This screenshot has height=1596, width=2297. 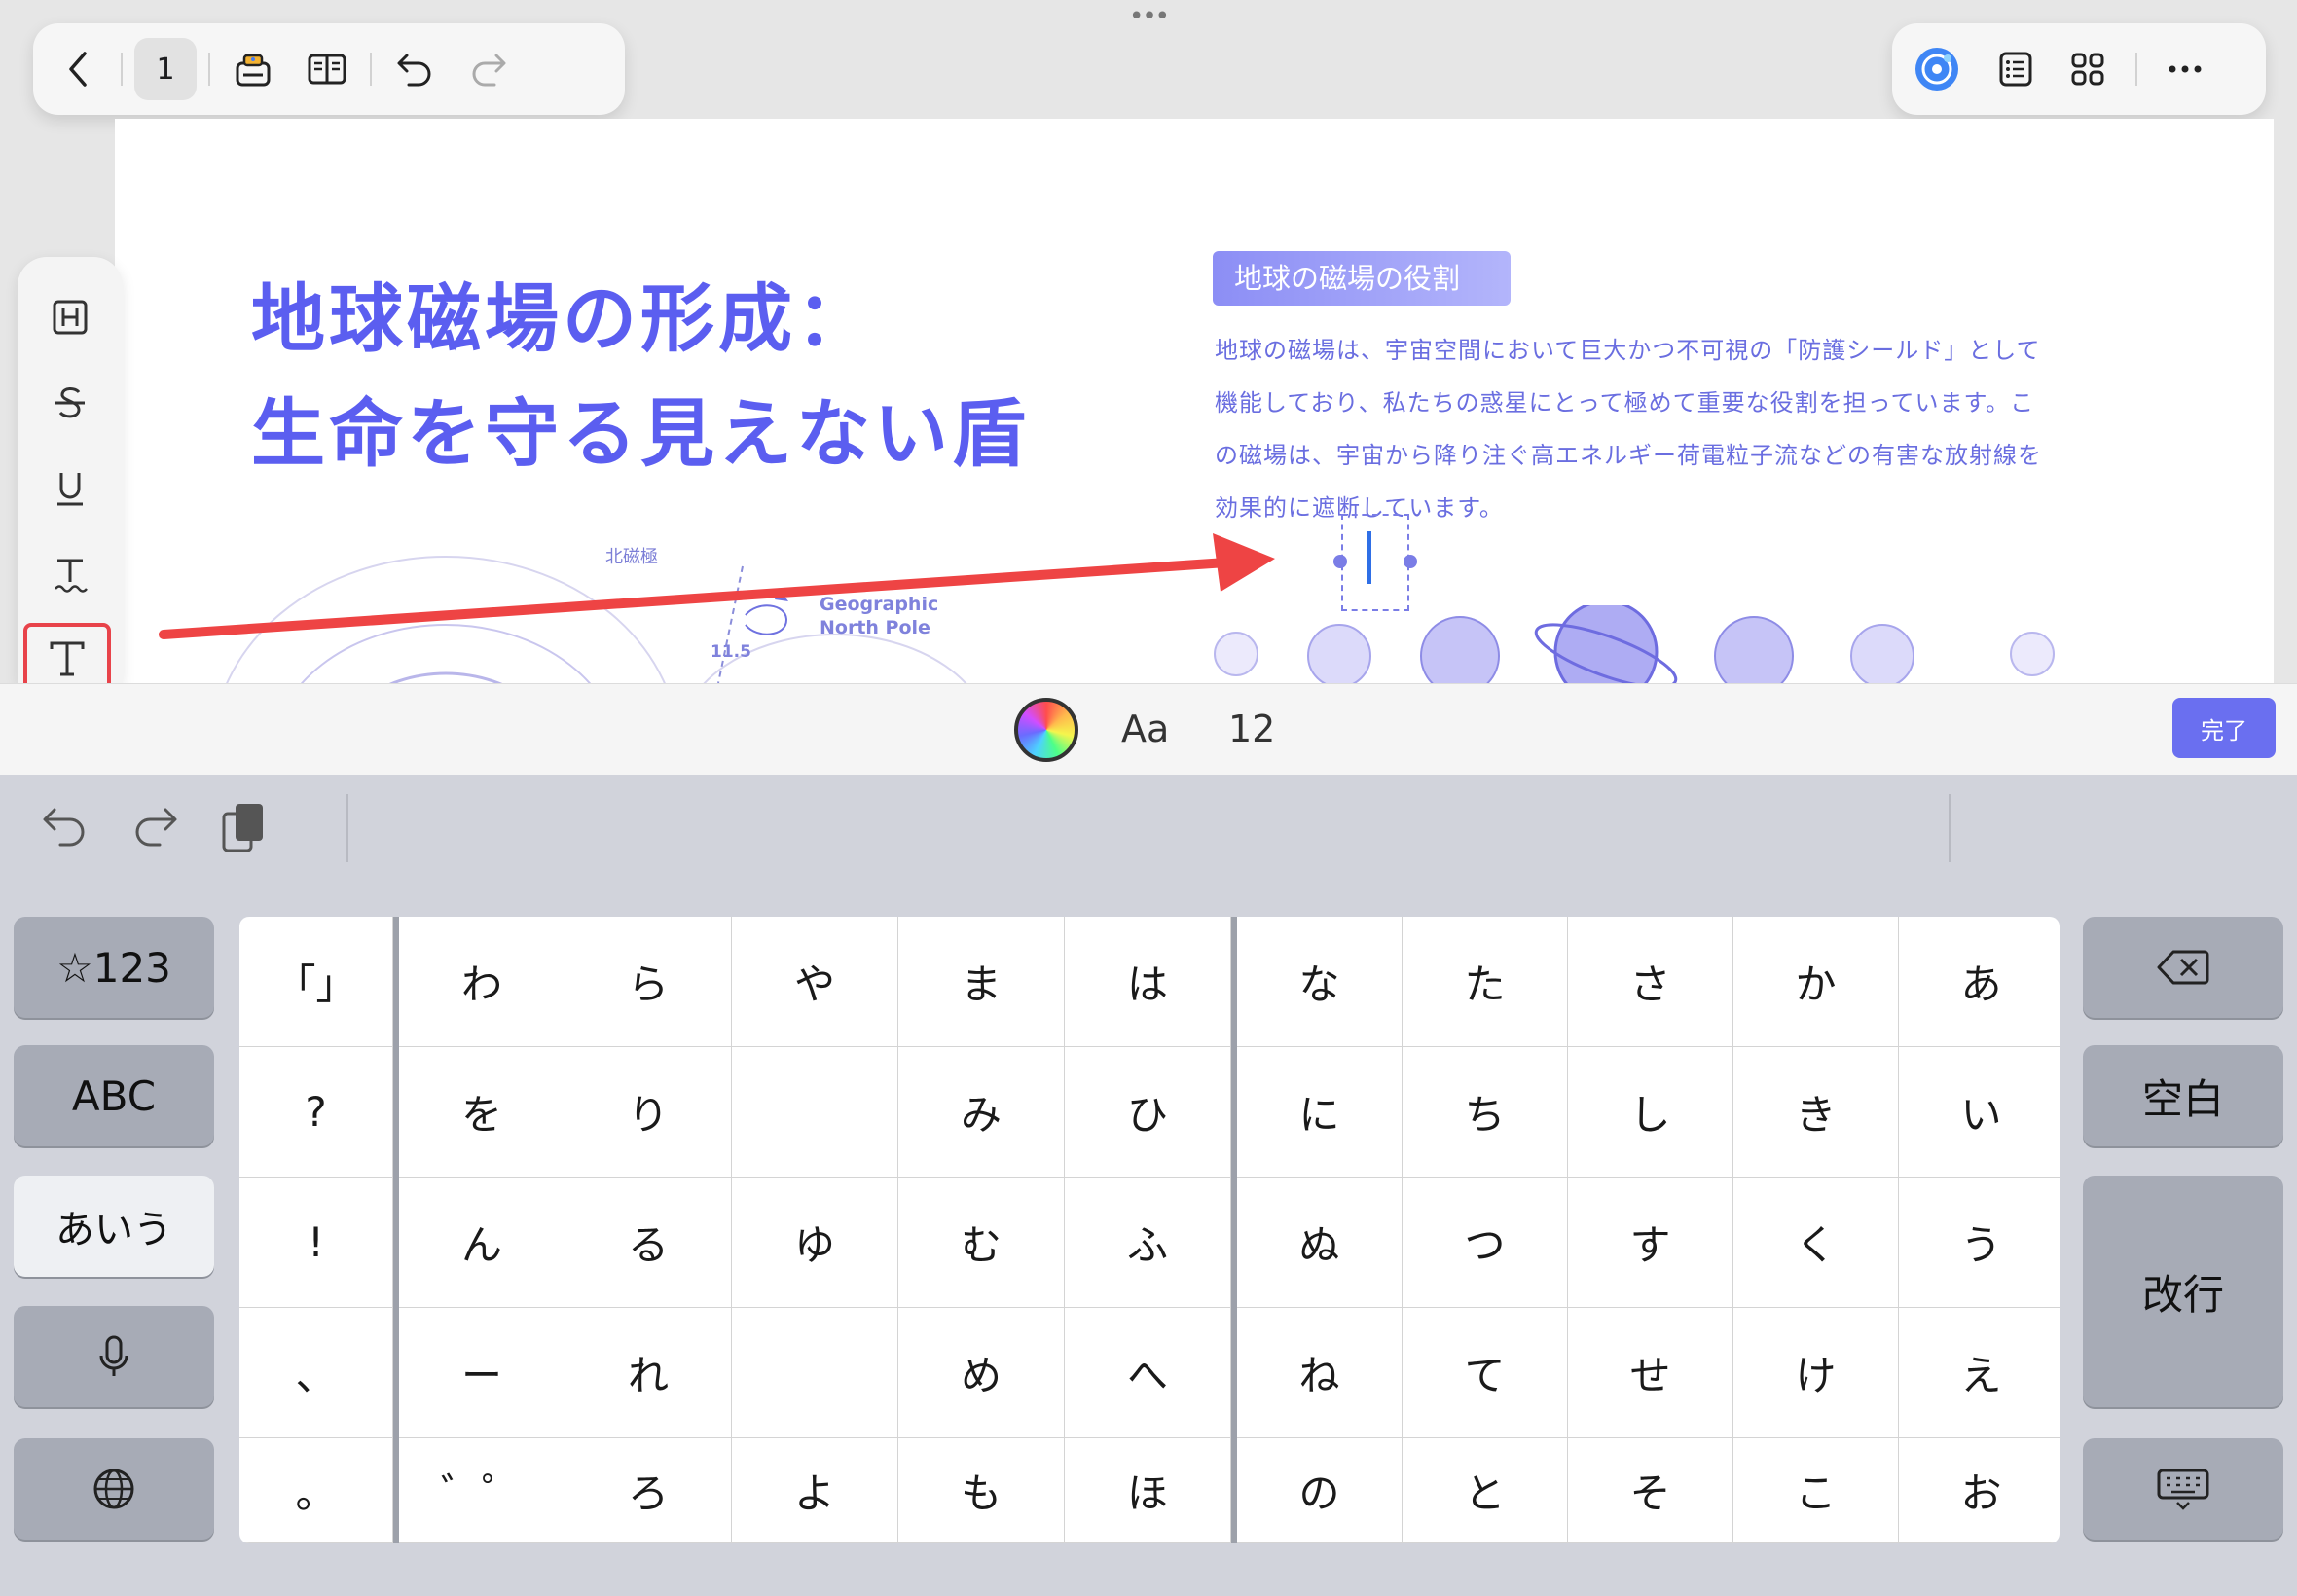 I want to click on back-button, so click(x=78, y=69).